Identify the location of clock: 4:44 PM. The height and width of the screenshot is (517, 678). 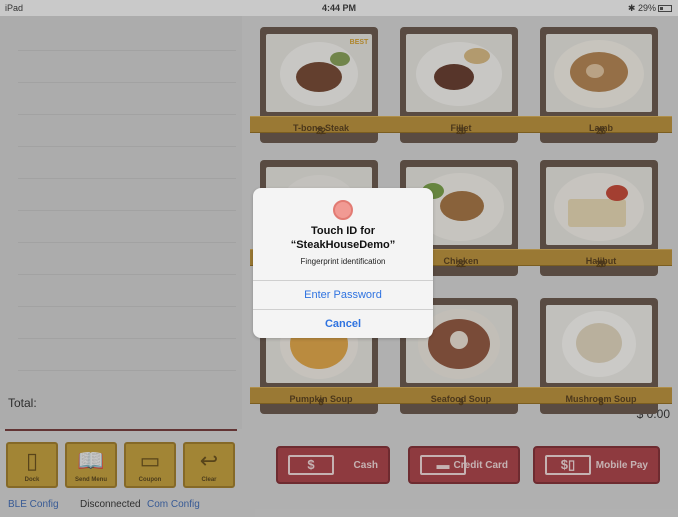
(338, 8).